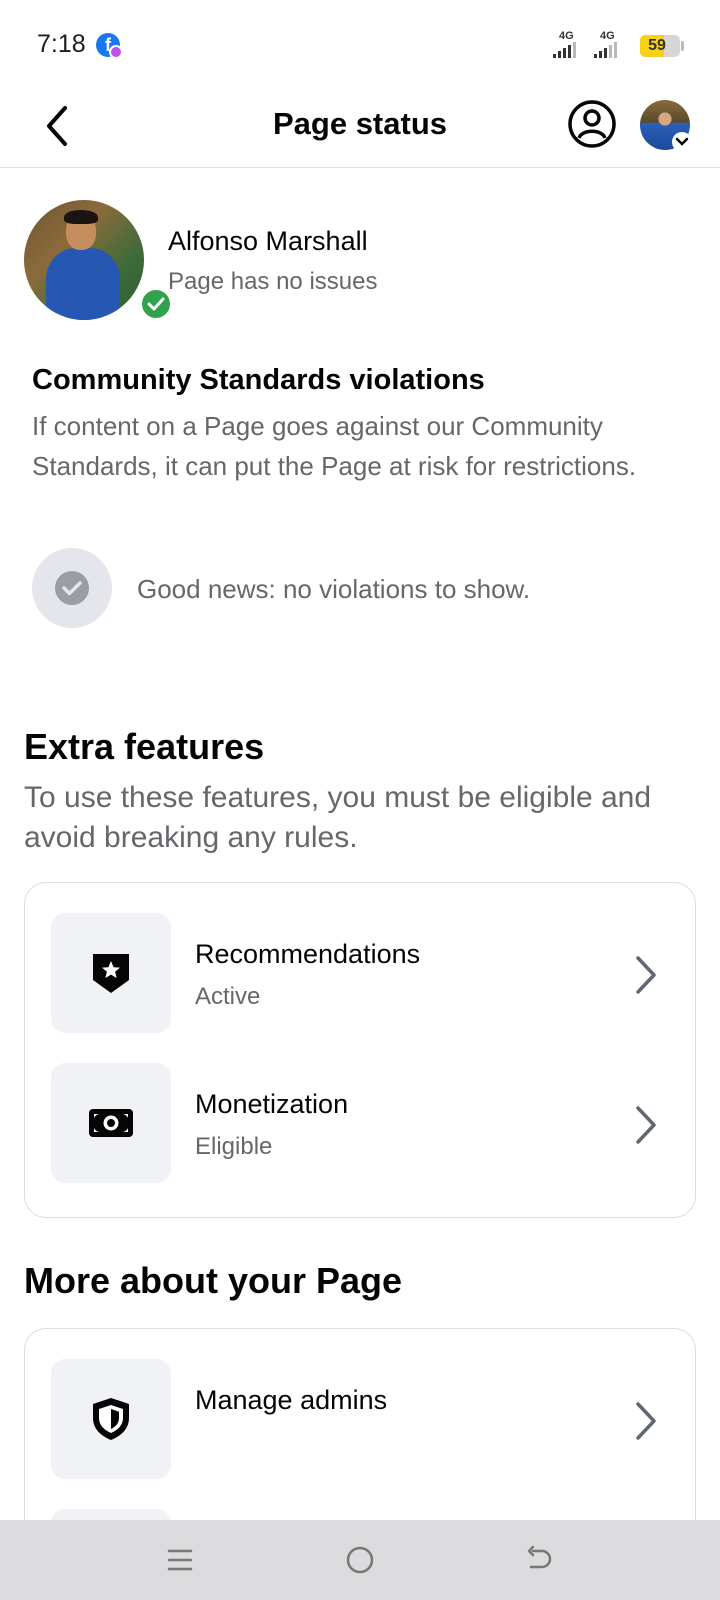 Image resolution: width=720 pixels, height=1600 pixels. I want to click on extra-features-title: Extra features, so click(144, 746).